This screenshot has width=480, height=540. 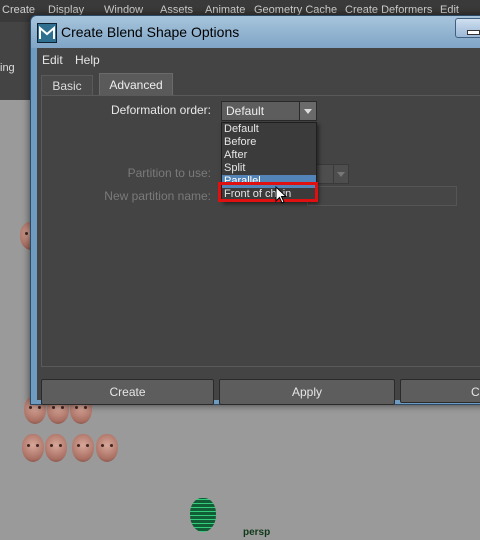 What do you see at coordinates (467, 28) in the screenshot?
I see `minimize-button` at bounding box center [467, 28].